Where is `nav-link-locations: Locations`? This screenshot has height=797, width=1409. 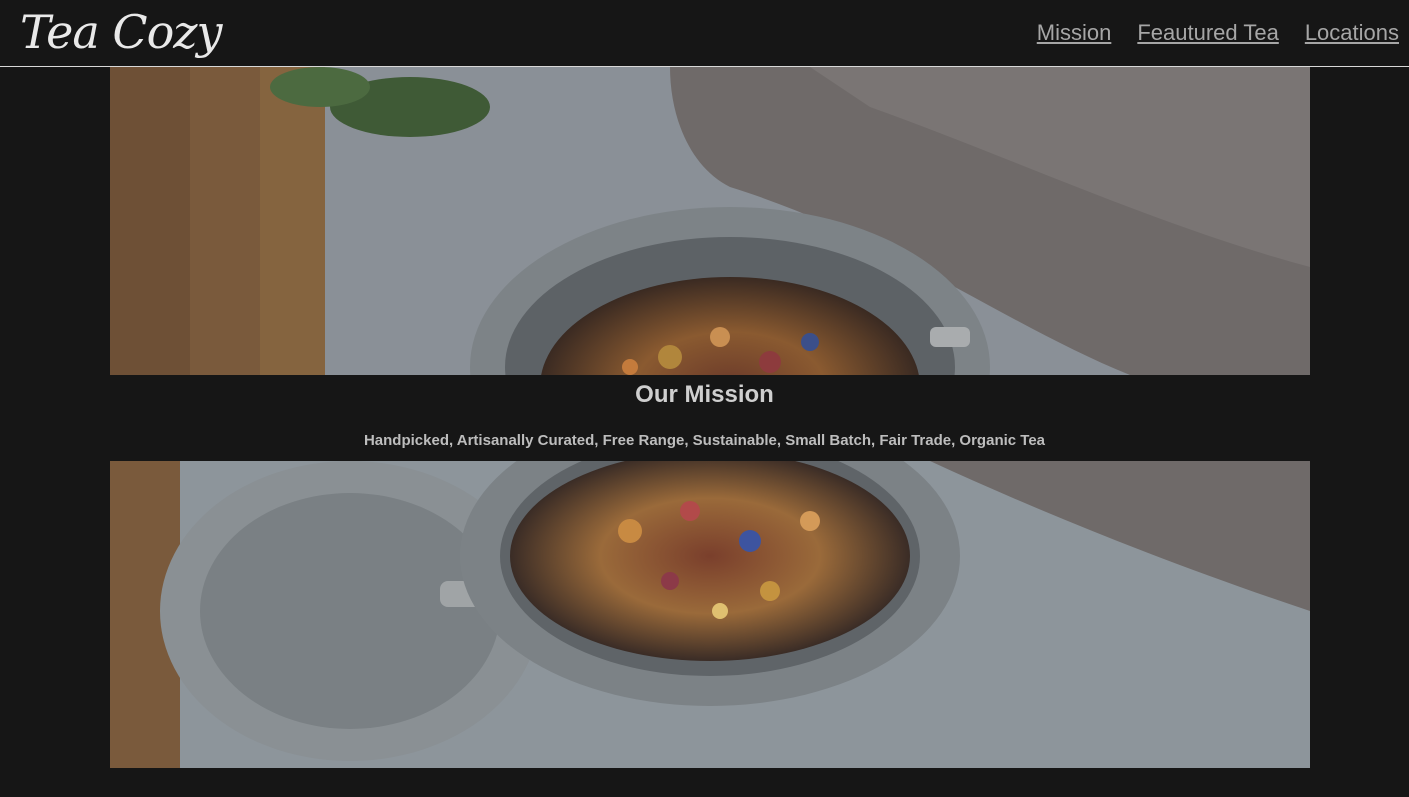
nav-link-locations: Locations is located at coordinates (1352, 33).